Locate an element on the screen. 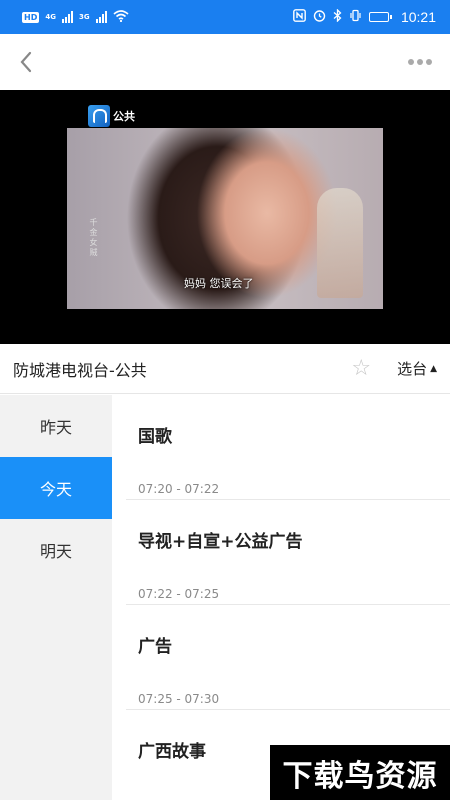  program-item: 国歌 07:20 - 07:22 is located at coordinates (288, 447).